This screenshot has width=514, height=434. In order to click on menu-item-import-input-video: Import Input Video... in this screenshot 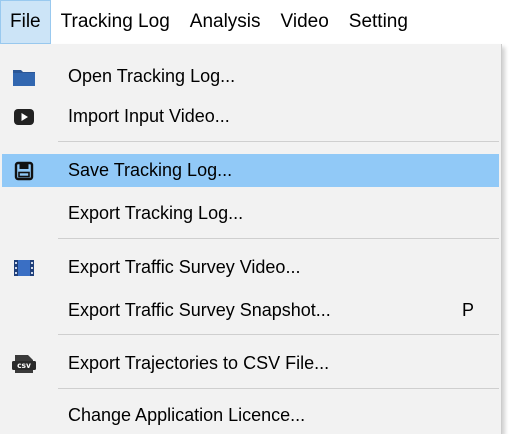, I will do `click(250, 116)`.